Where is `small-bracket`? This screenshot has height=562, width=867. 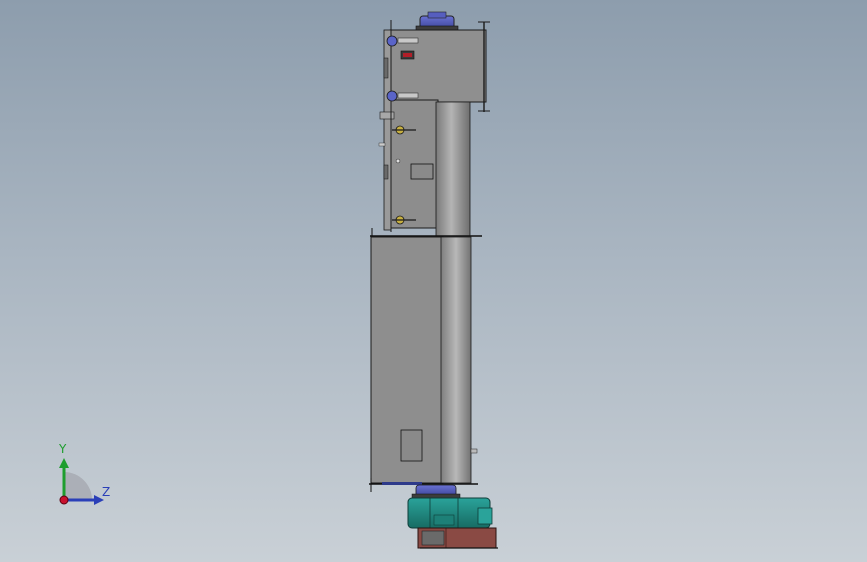
small-bracket is located at coordinates (382, 144).